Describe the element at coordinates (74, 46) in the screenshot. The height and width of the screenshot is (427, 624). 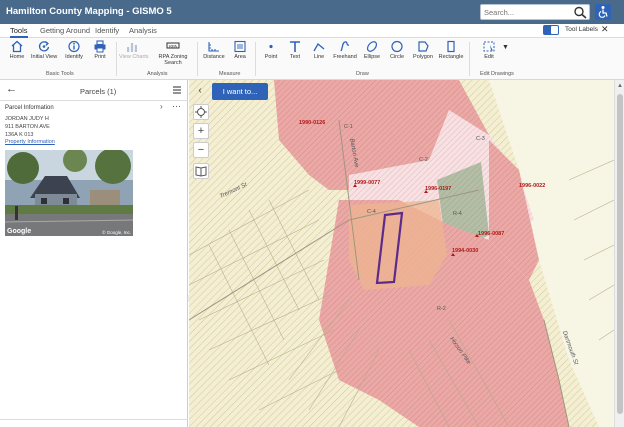
I see `identify-icon` at that location.